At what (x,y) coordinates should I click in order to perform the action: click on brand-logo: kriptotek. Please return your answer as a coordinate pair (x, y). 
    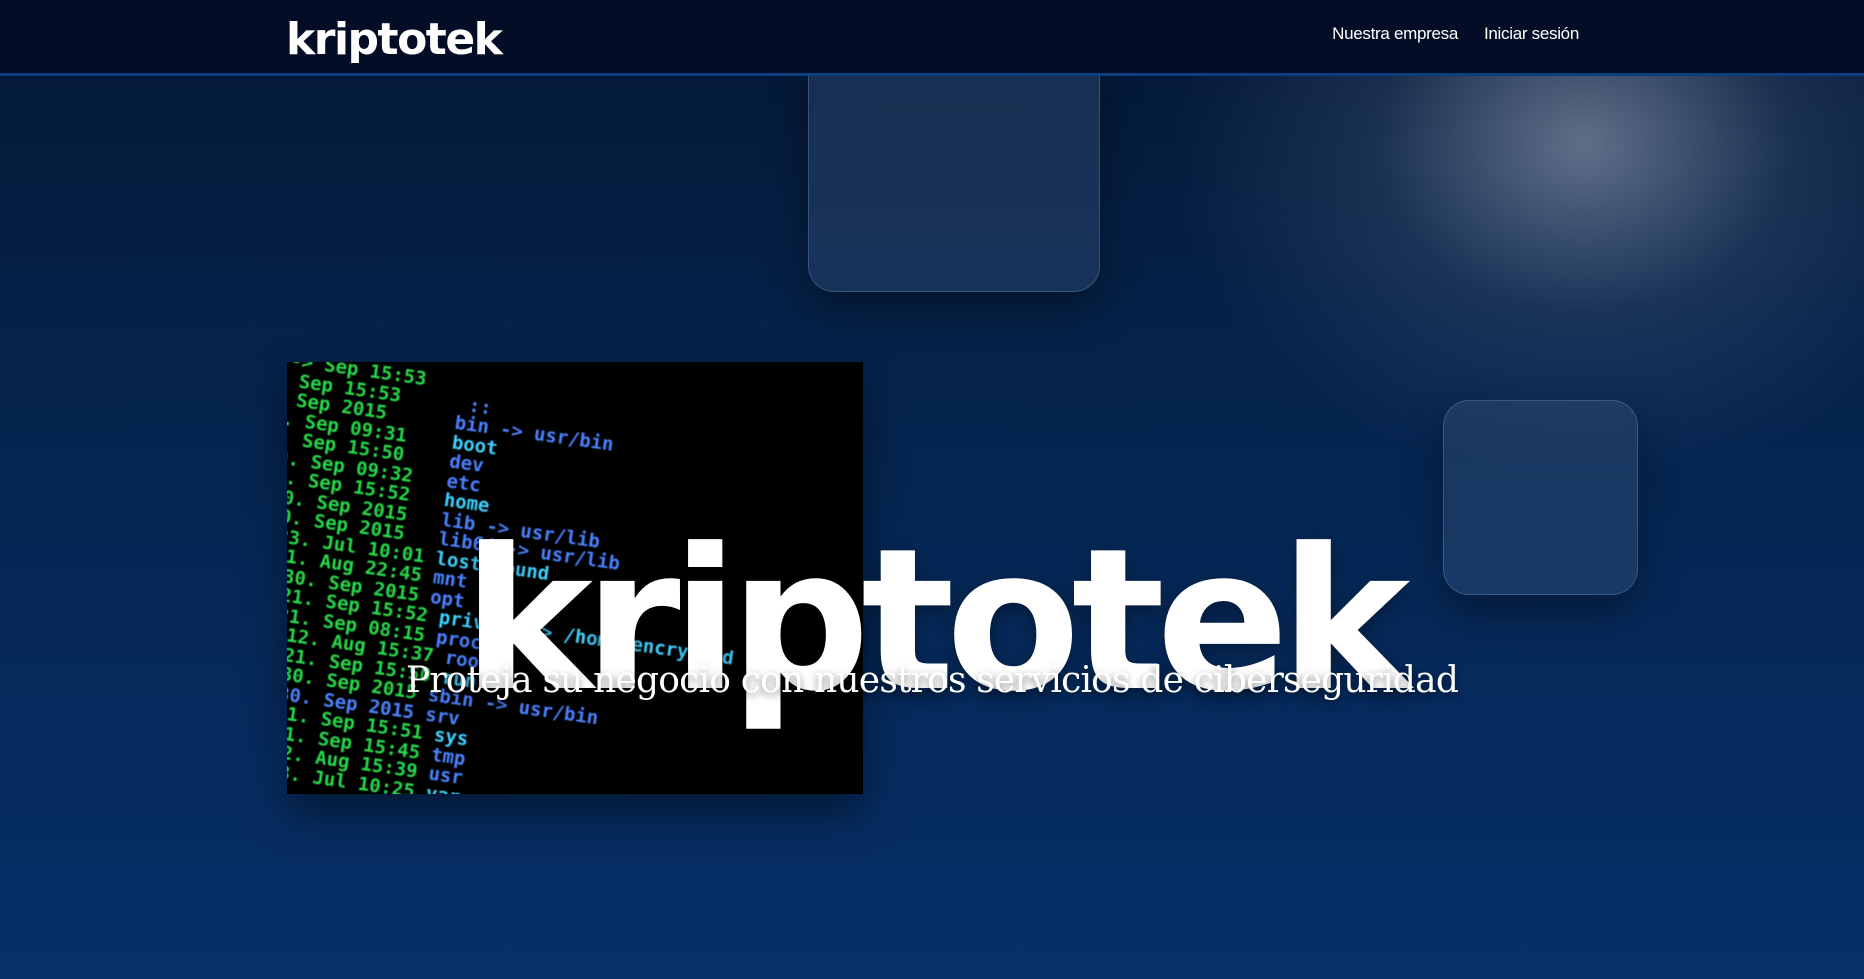
    Looking at the image, I should click on (394, 40).